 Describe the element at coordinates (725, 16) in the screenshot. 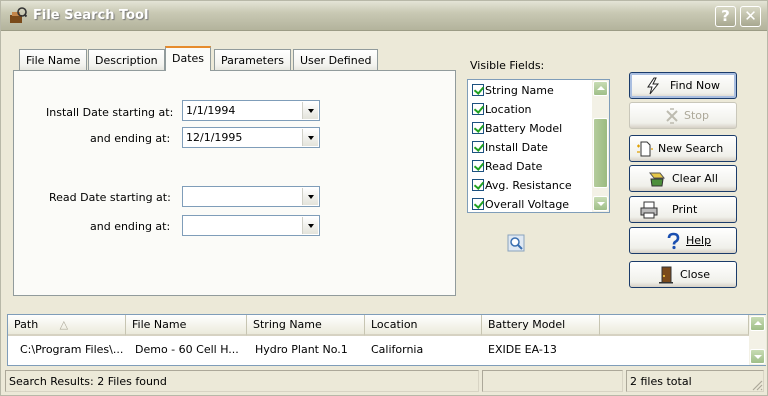

I see `help-title-button: ?` at that location.